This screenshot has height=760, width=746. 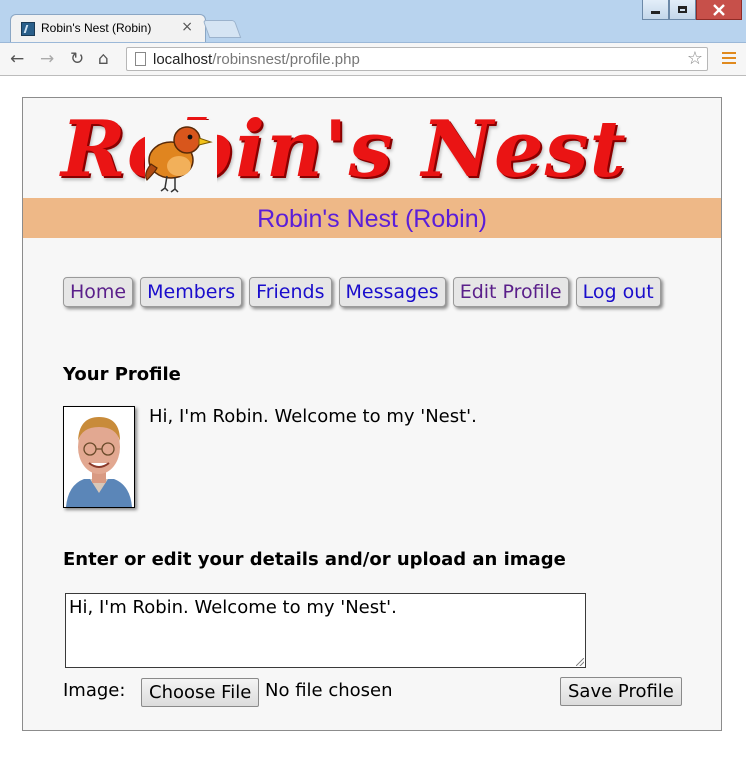 I want to click on app-title: Robin's Nest (Robin), so click(x=372, y=219).